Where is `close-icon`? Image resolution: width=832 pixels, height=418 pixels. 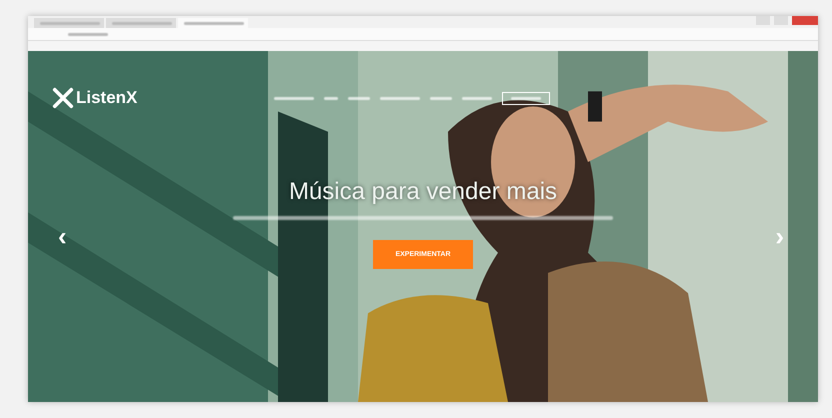 close-icon is located at coordinates (805, 20).